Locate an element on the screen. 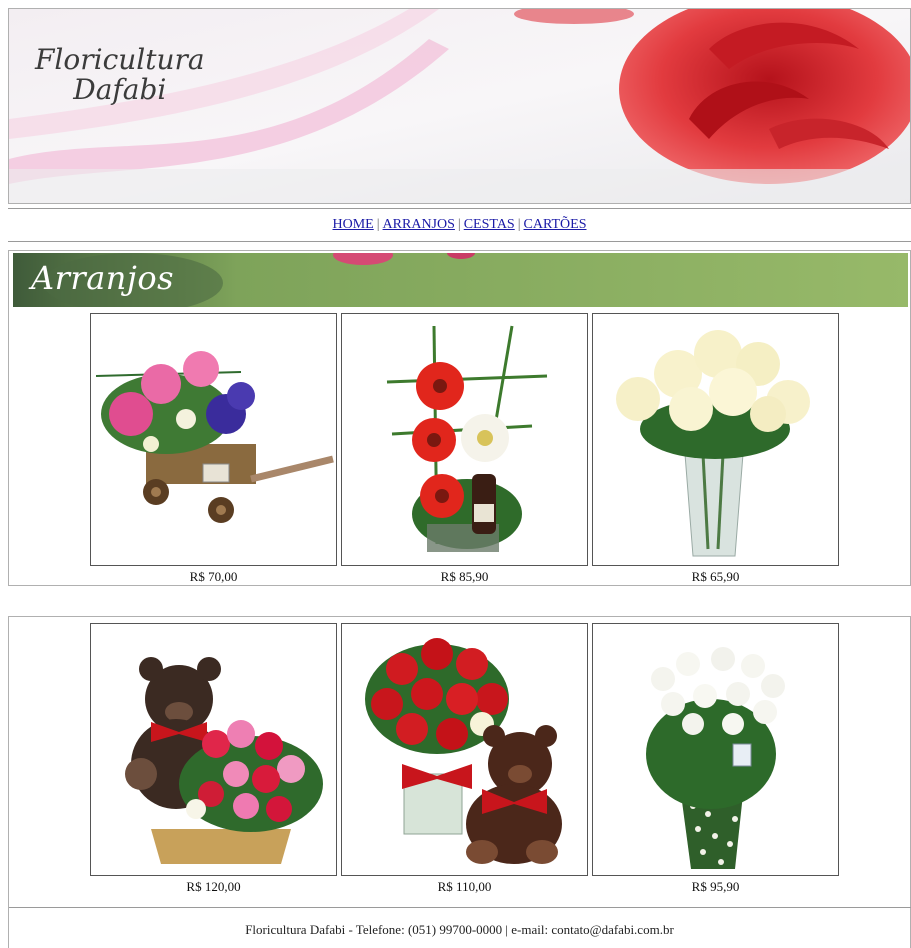 This screenshot has width=911, height=948. nav-cestas-link: CESTAS is located at coordinates (489, 224).